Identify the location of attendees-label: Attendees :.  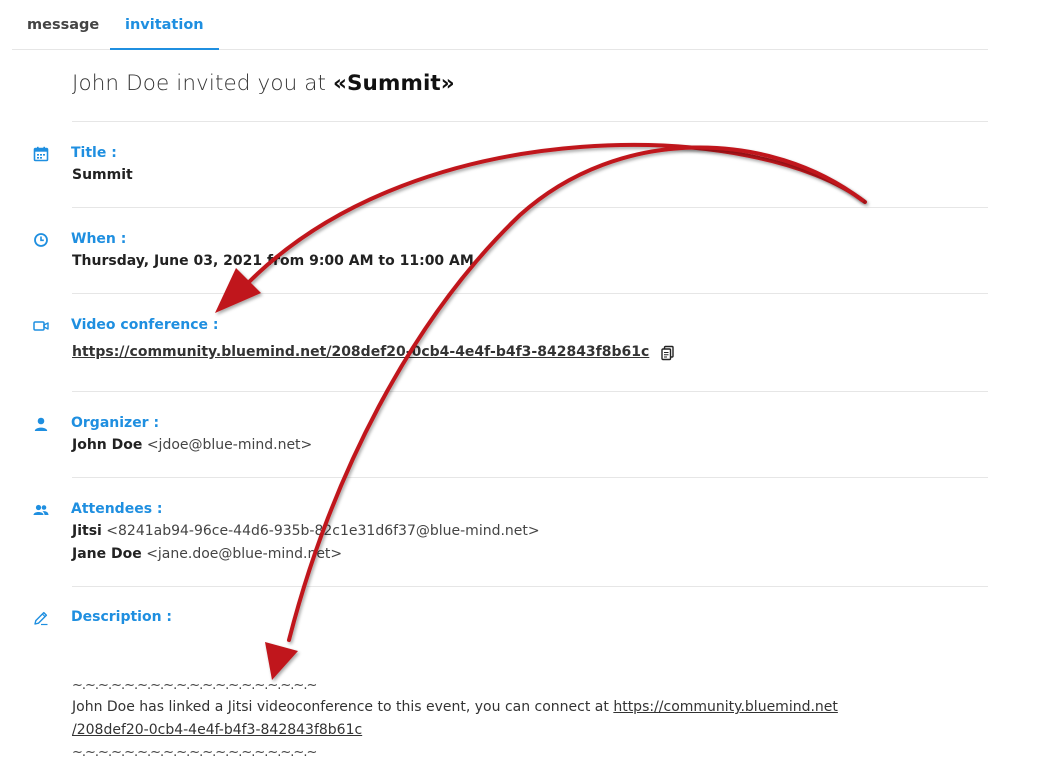
(117, 509).